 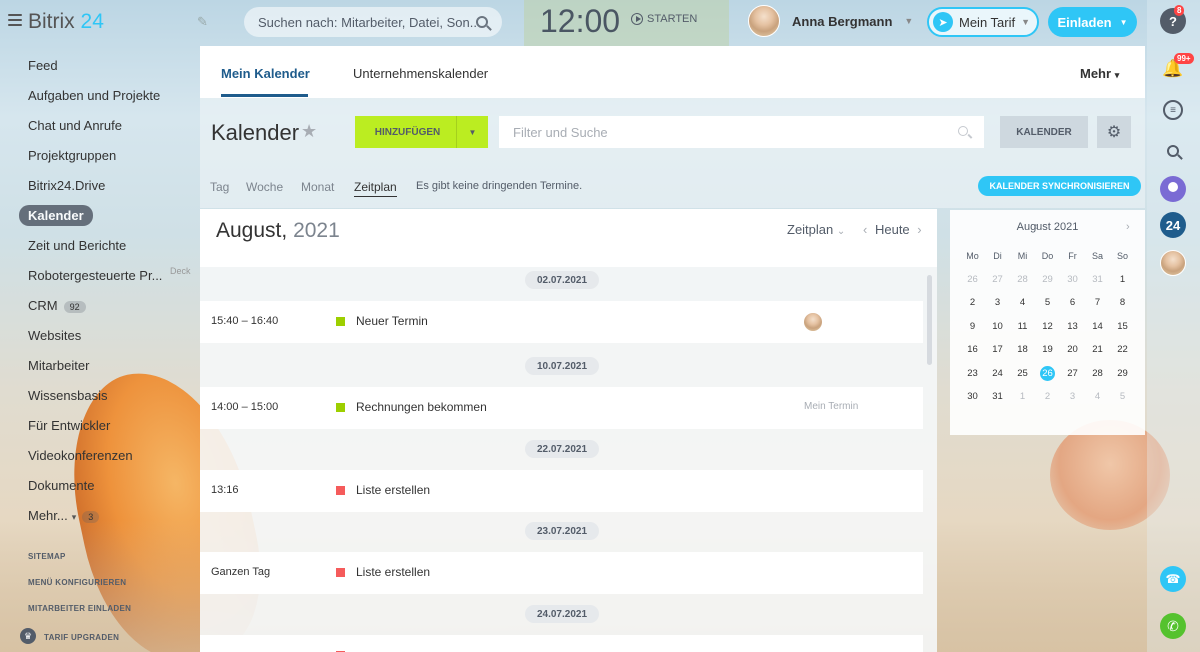 I want to click on calendar-day: 16, so click(x=972, y=349).